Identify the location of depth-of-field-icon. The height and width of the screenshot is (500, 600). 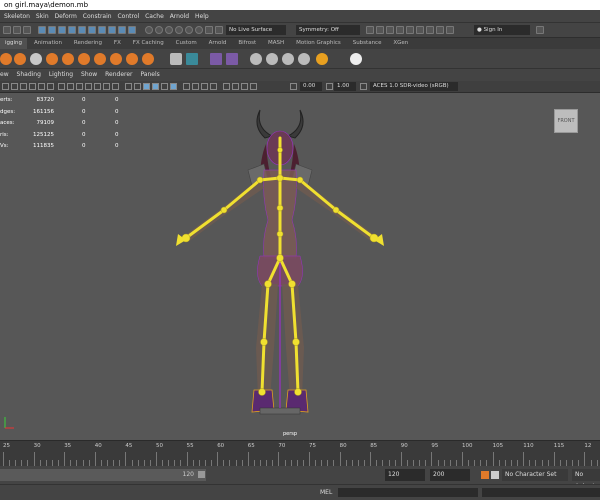
(213, 86).